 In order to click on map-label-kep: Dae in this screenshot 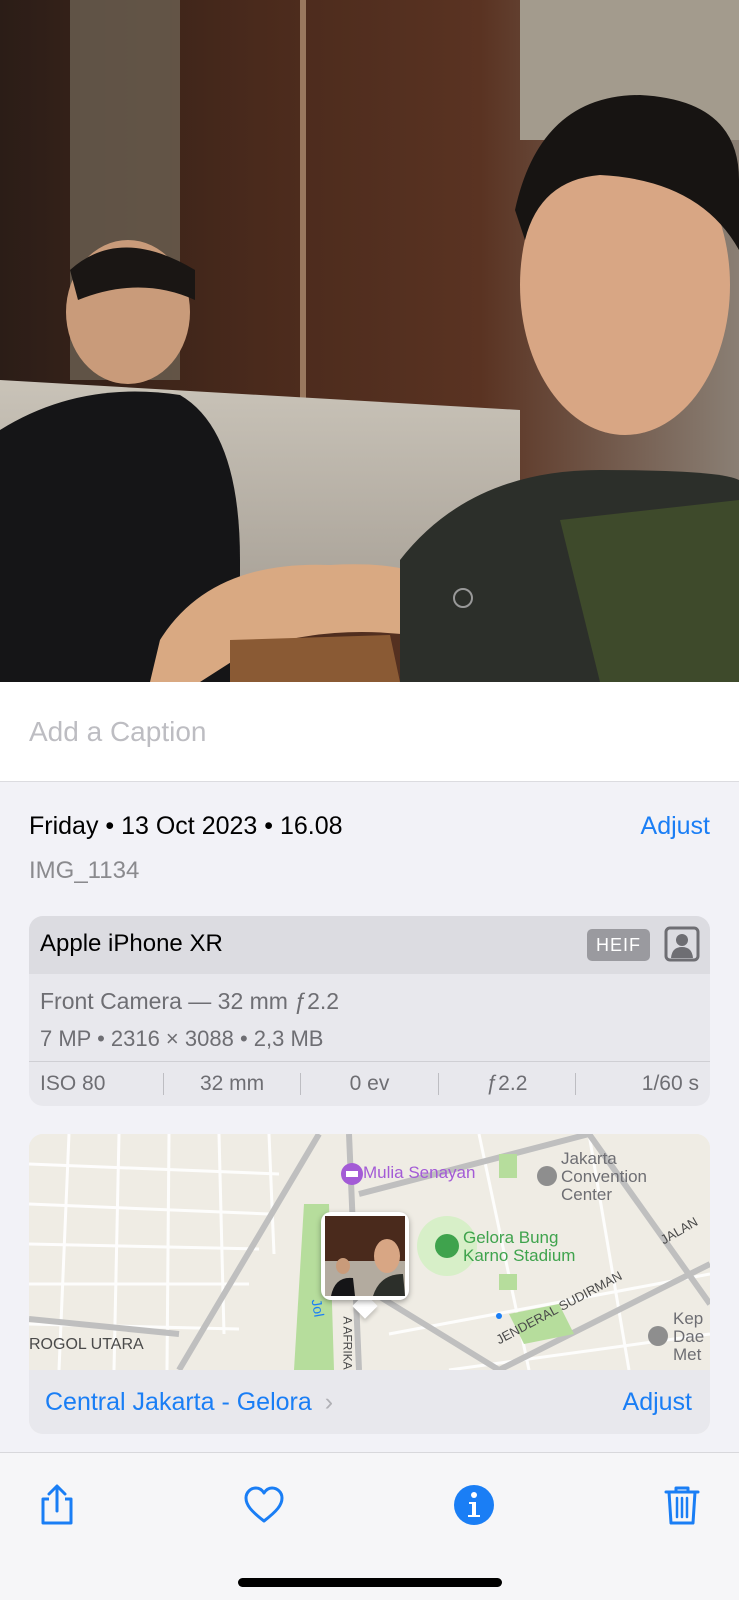, I will do `click(689, 1336)`.